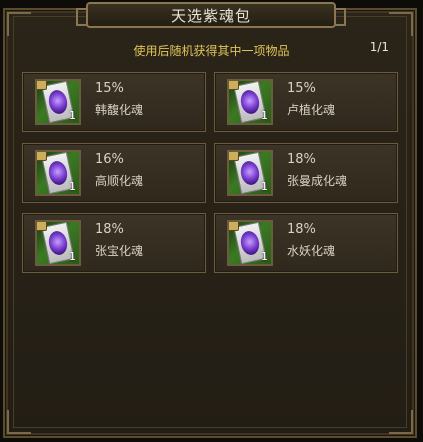 The width and height of the screenshot is (423, 442). What do you see at coordinates (311, 110) in the screenshot?
I see `item-name: 卢植化魂` at bounding box center [311, 110].